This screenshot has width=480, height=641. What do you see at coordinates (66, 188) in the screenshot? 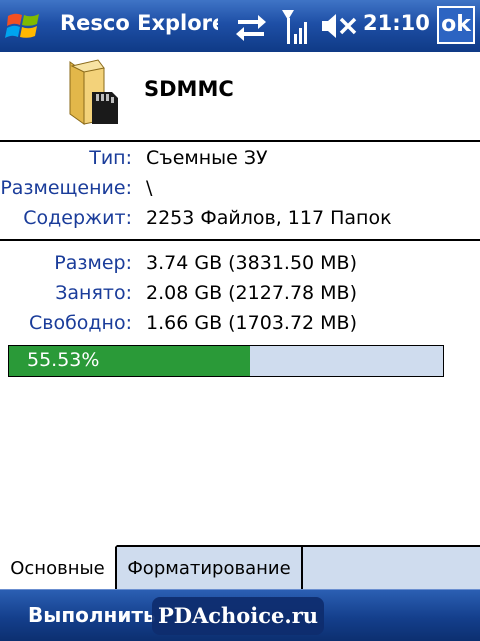
I see `property-label: Размещение:` at bounding box center [66, 188].